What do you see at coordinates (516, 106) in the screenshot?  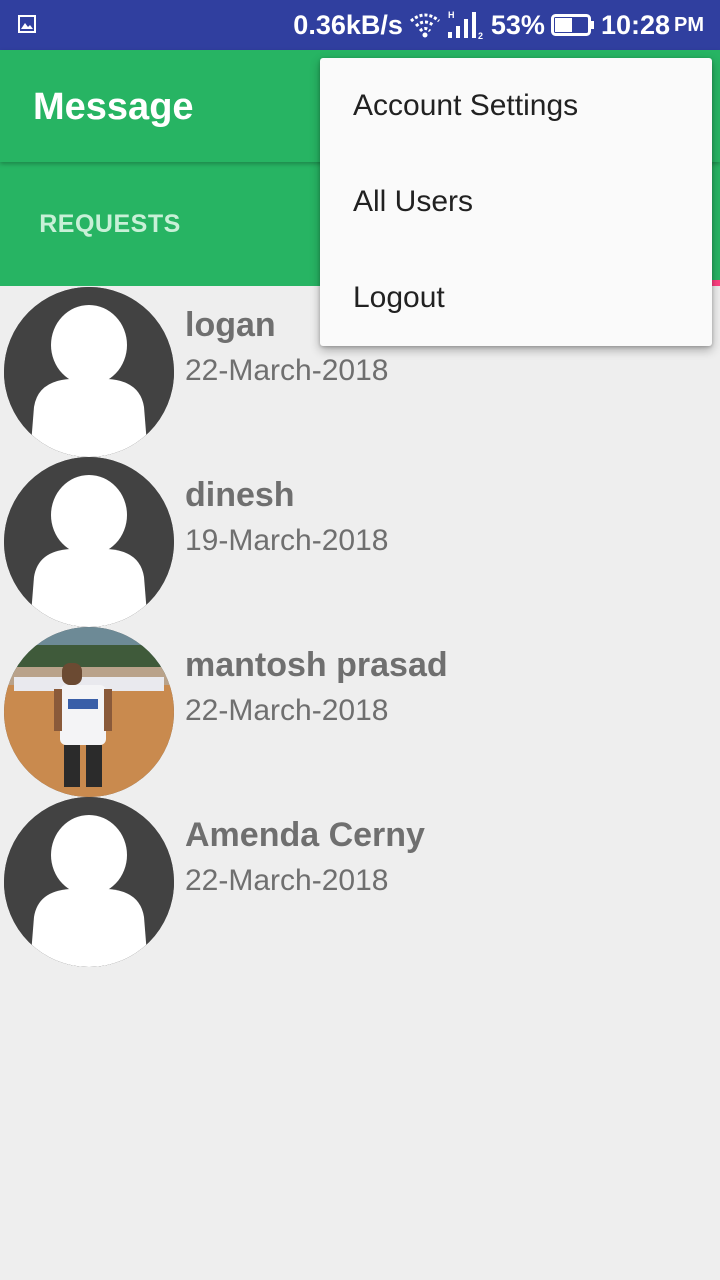 I see `menu-item-account-settings: Account Settings` at bounding box center [516, 106].